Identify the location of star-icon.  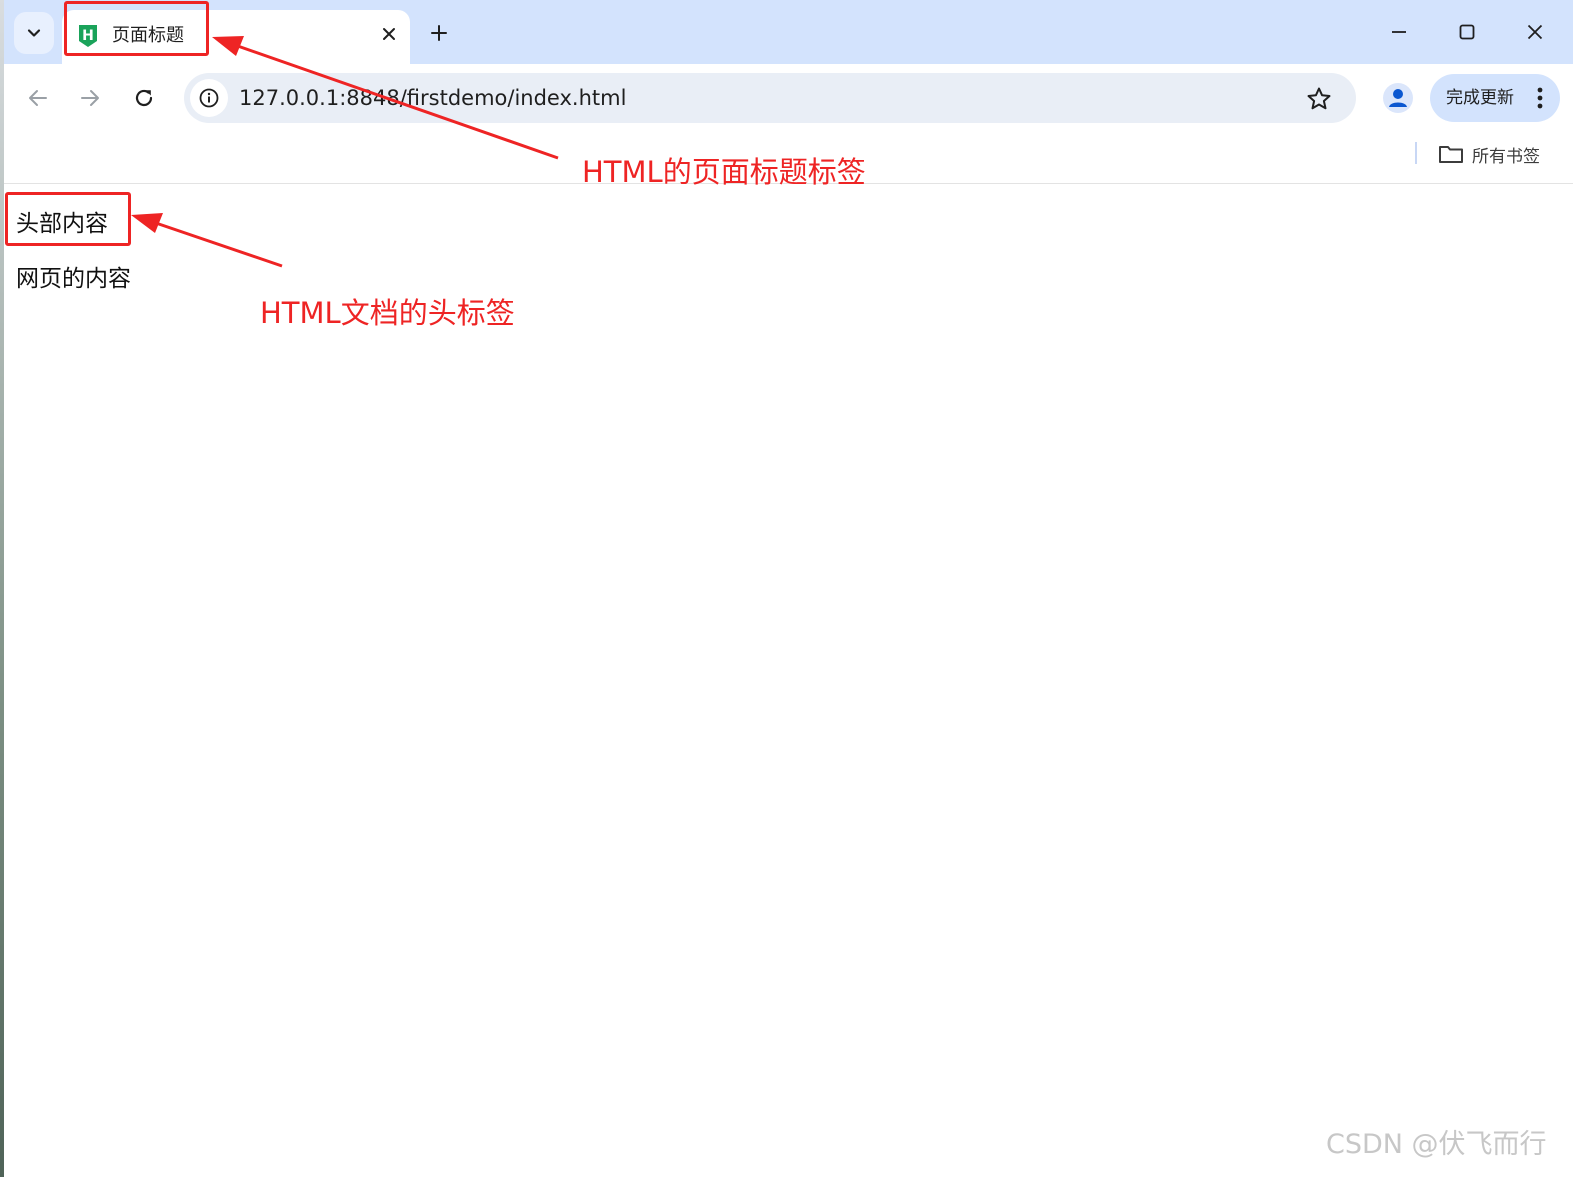
(1319, 98).